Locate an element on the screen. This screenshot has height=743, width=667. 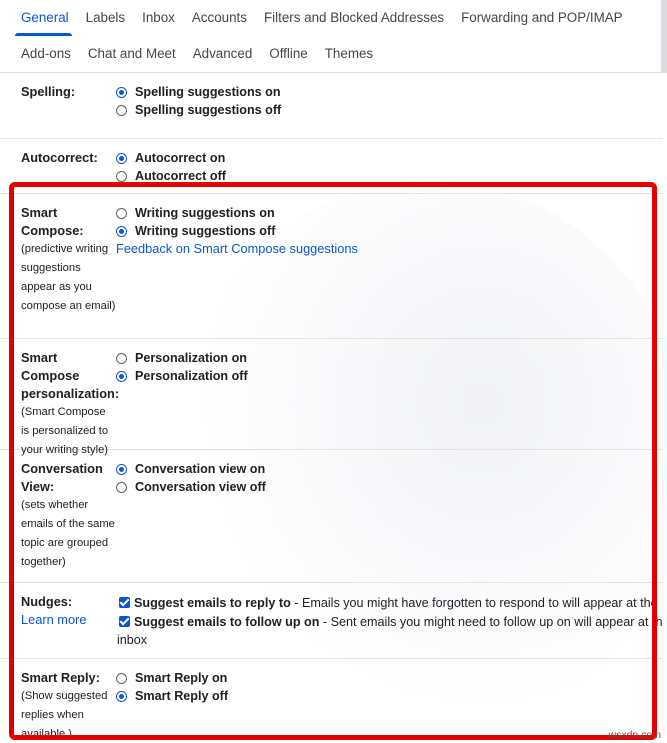
conversation-view-off-option: Conversation view off is located at coordinates (389, 487).